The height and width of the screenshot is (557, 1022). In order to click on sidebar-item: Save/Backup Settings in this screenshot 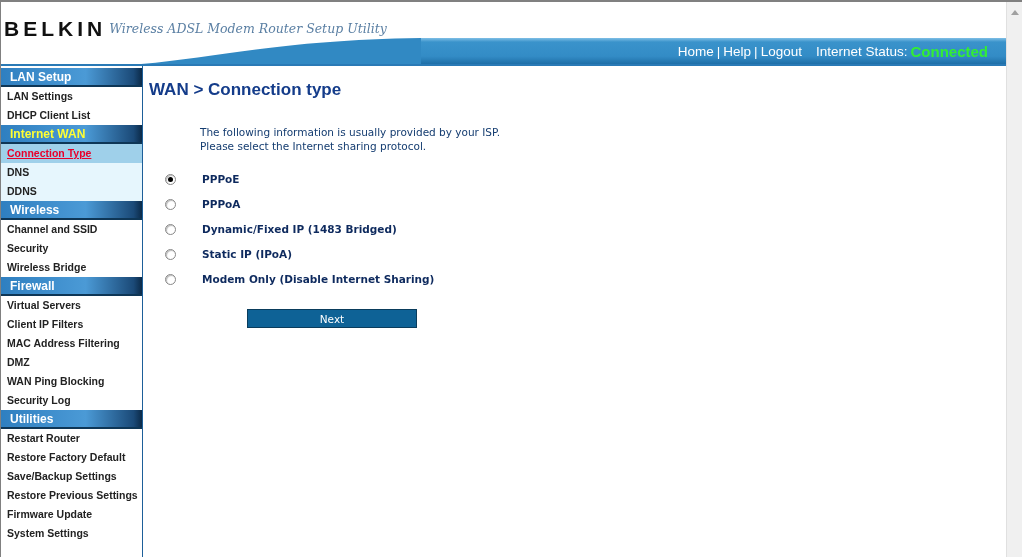, I will do `click(71, 476)`.